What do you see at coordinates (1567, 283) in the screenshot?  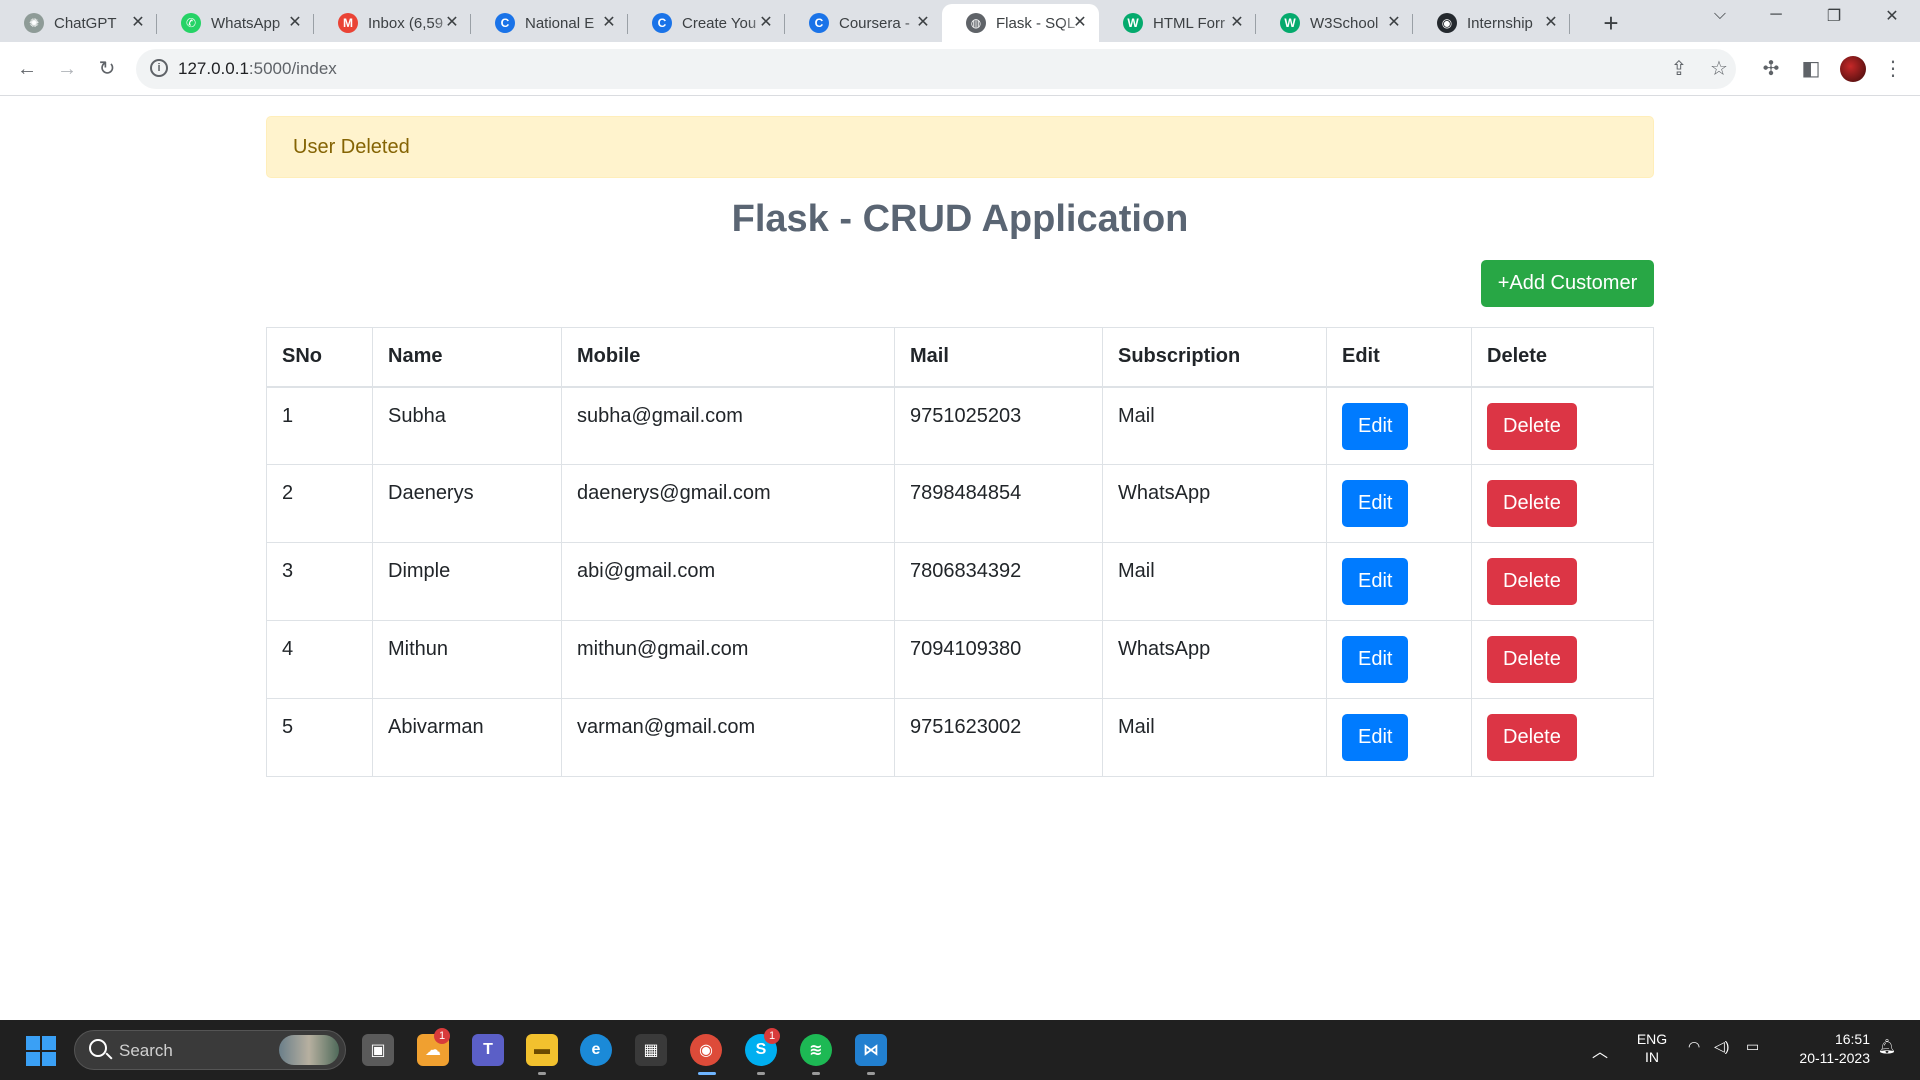 I see `add-customer-button: +Add Customer` at bounding box center [1567, 283].